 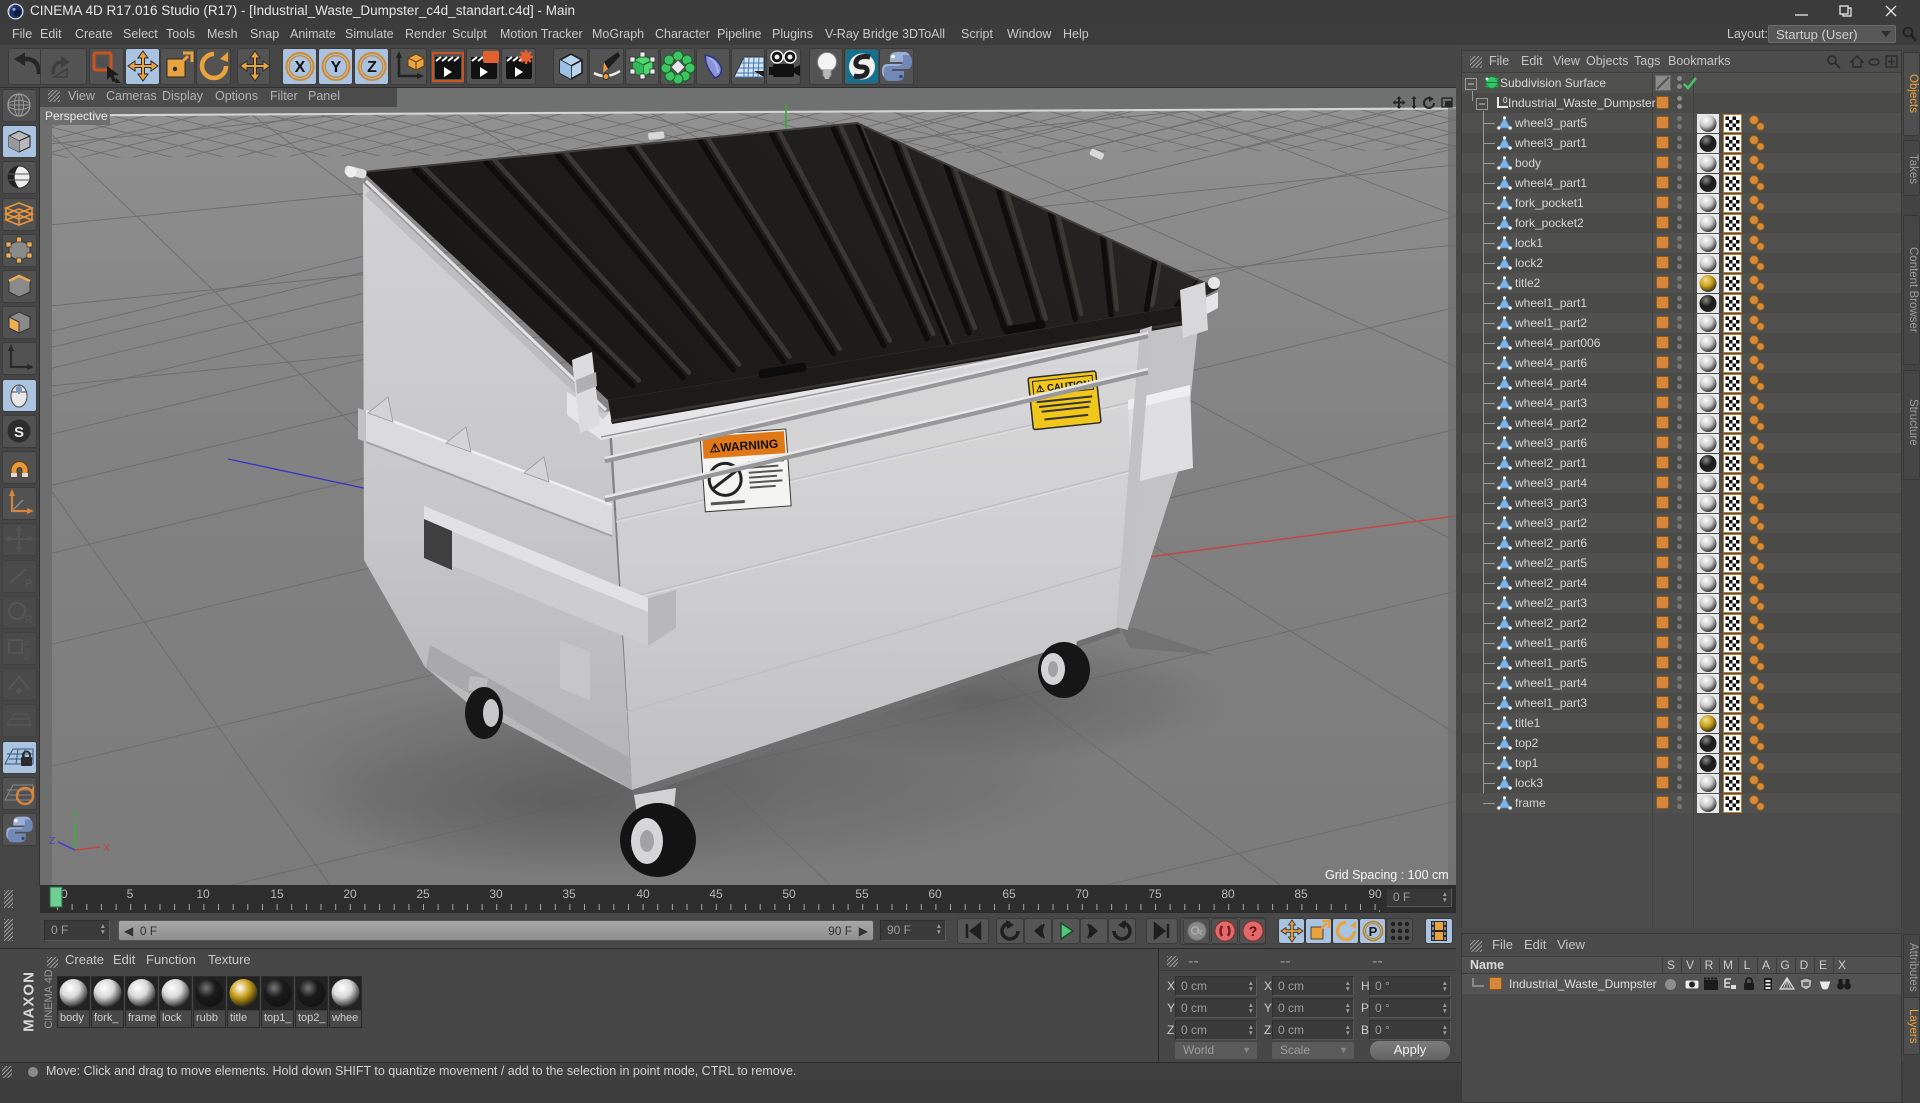 I want to click on svg-text: 85, so click(x=1301, y=894).